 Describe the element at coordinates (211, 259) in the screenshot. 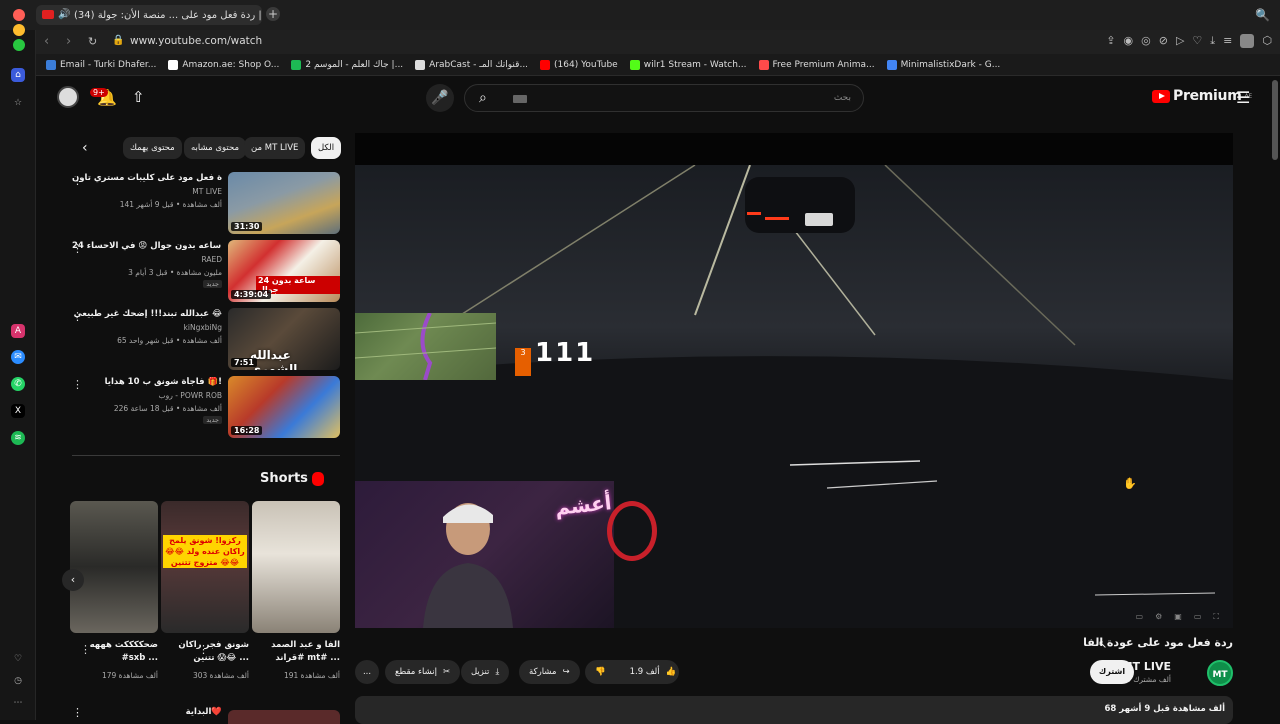

I see `channel-name: RAED` at that location.